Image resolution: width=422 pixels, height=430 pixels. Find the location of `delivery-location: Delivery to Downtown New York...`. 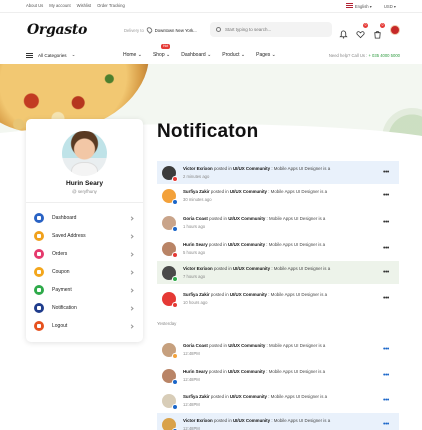

delivery-location: Delivery to Downtown New York... is located at coordinates (160, 30).